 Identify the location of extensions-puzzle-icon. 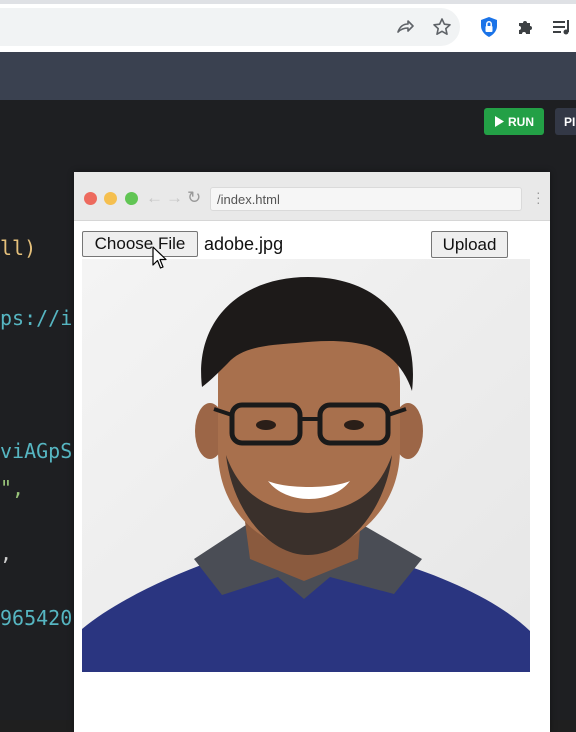
(526, 27).